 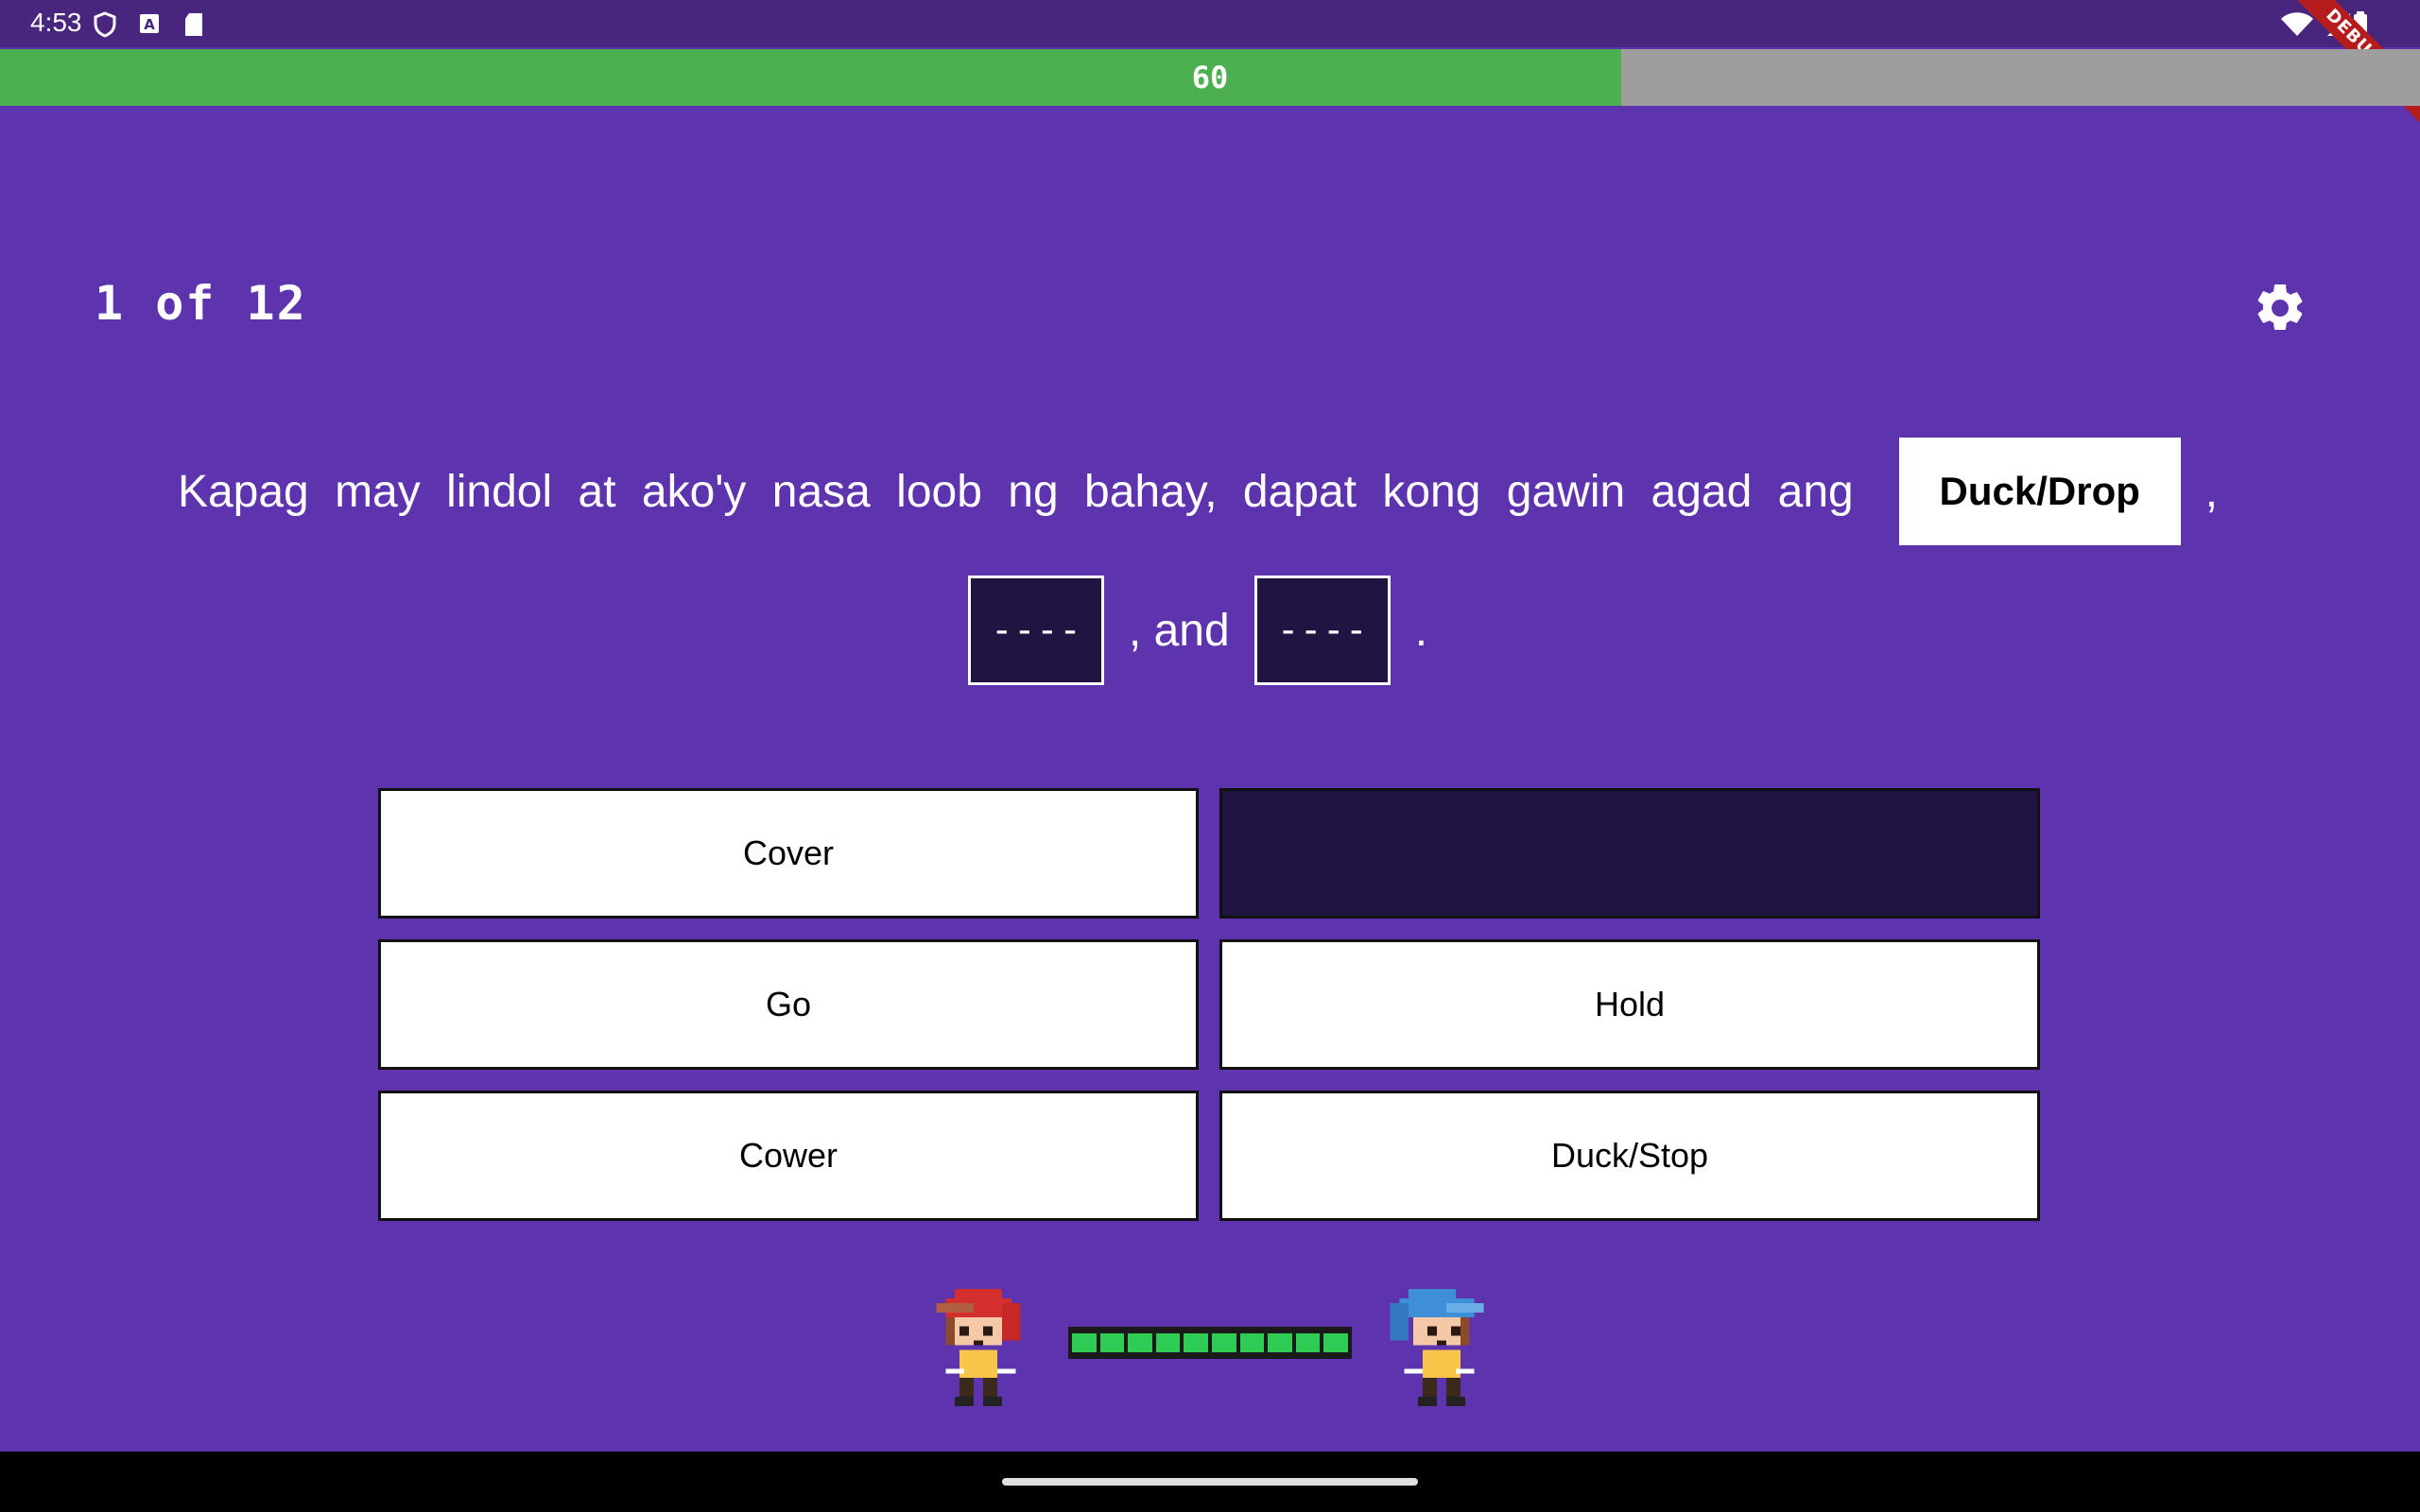 I want to click on option-go: Go, so click(x=788, y=1004).